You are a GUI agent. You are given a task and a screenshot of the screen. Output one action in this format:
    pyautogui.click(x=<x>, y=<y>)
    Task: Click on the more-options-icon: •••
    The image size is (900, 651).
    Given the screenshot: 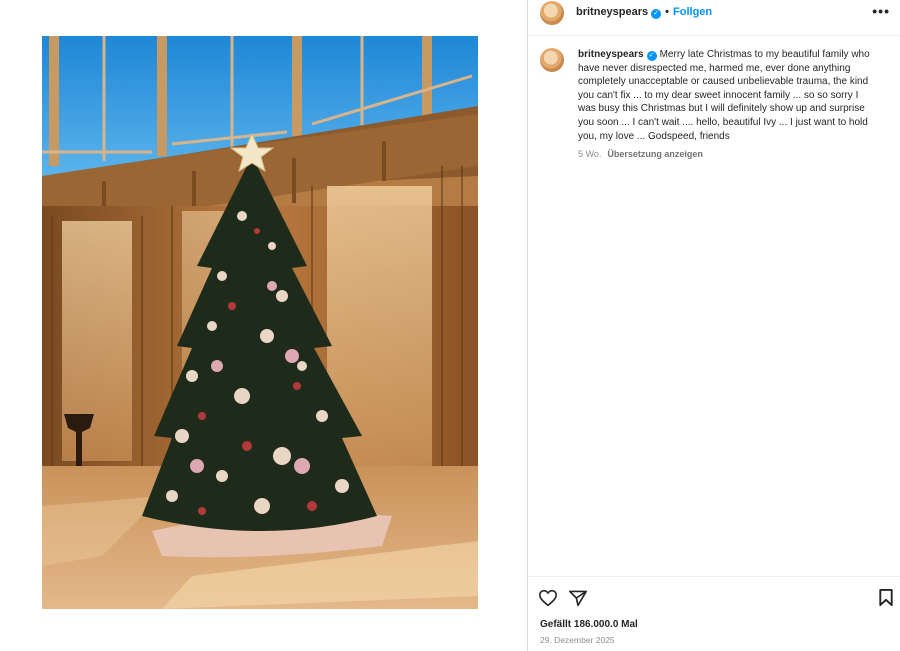 What is the action you would take?
    pyautogui.click(x=881, y=11)
    